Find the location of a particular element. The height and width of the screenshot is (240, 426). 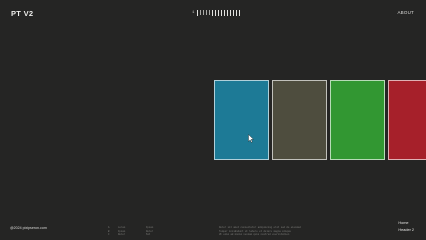

mouse-cursor-icon is located at coordinates (251, 138).